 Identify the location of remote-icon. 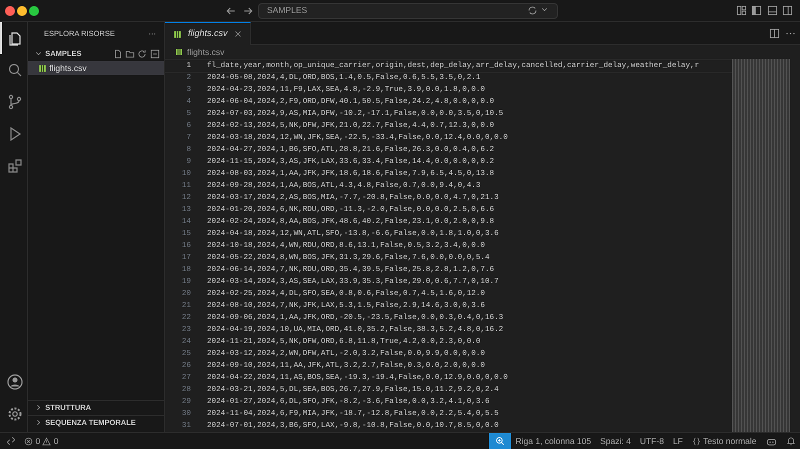
(11, 441).